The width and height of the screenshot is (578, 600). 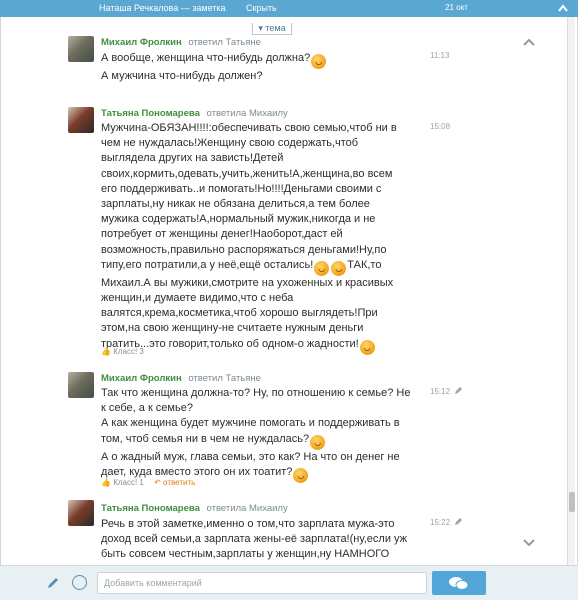 What do you see at coordinates (440, 55) in the screenshot?
I see `comment-time: 11:13` at bounding box center [440, 55].